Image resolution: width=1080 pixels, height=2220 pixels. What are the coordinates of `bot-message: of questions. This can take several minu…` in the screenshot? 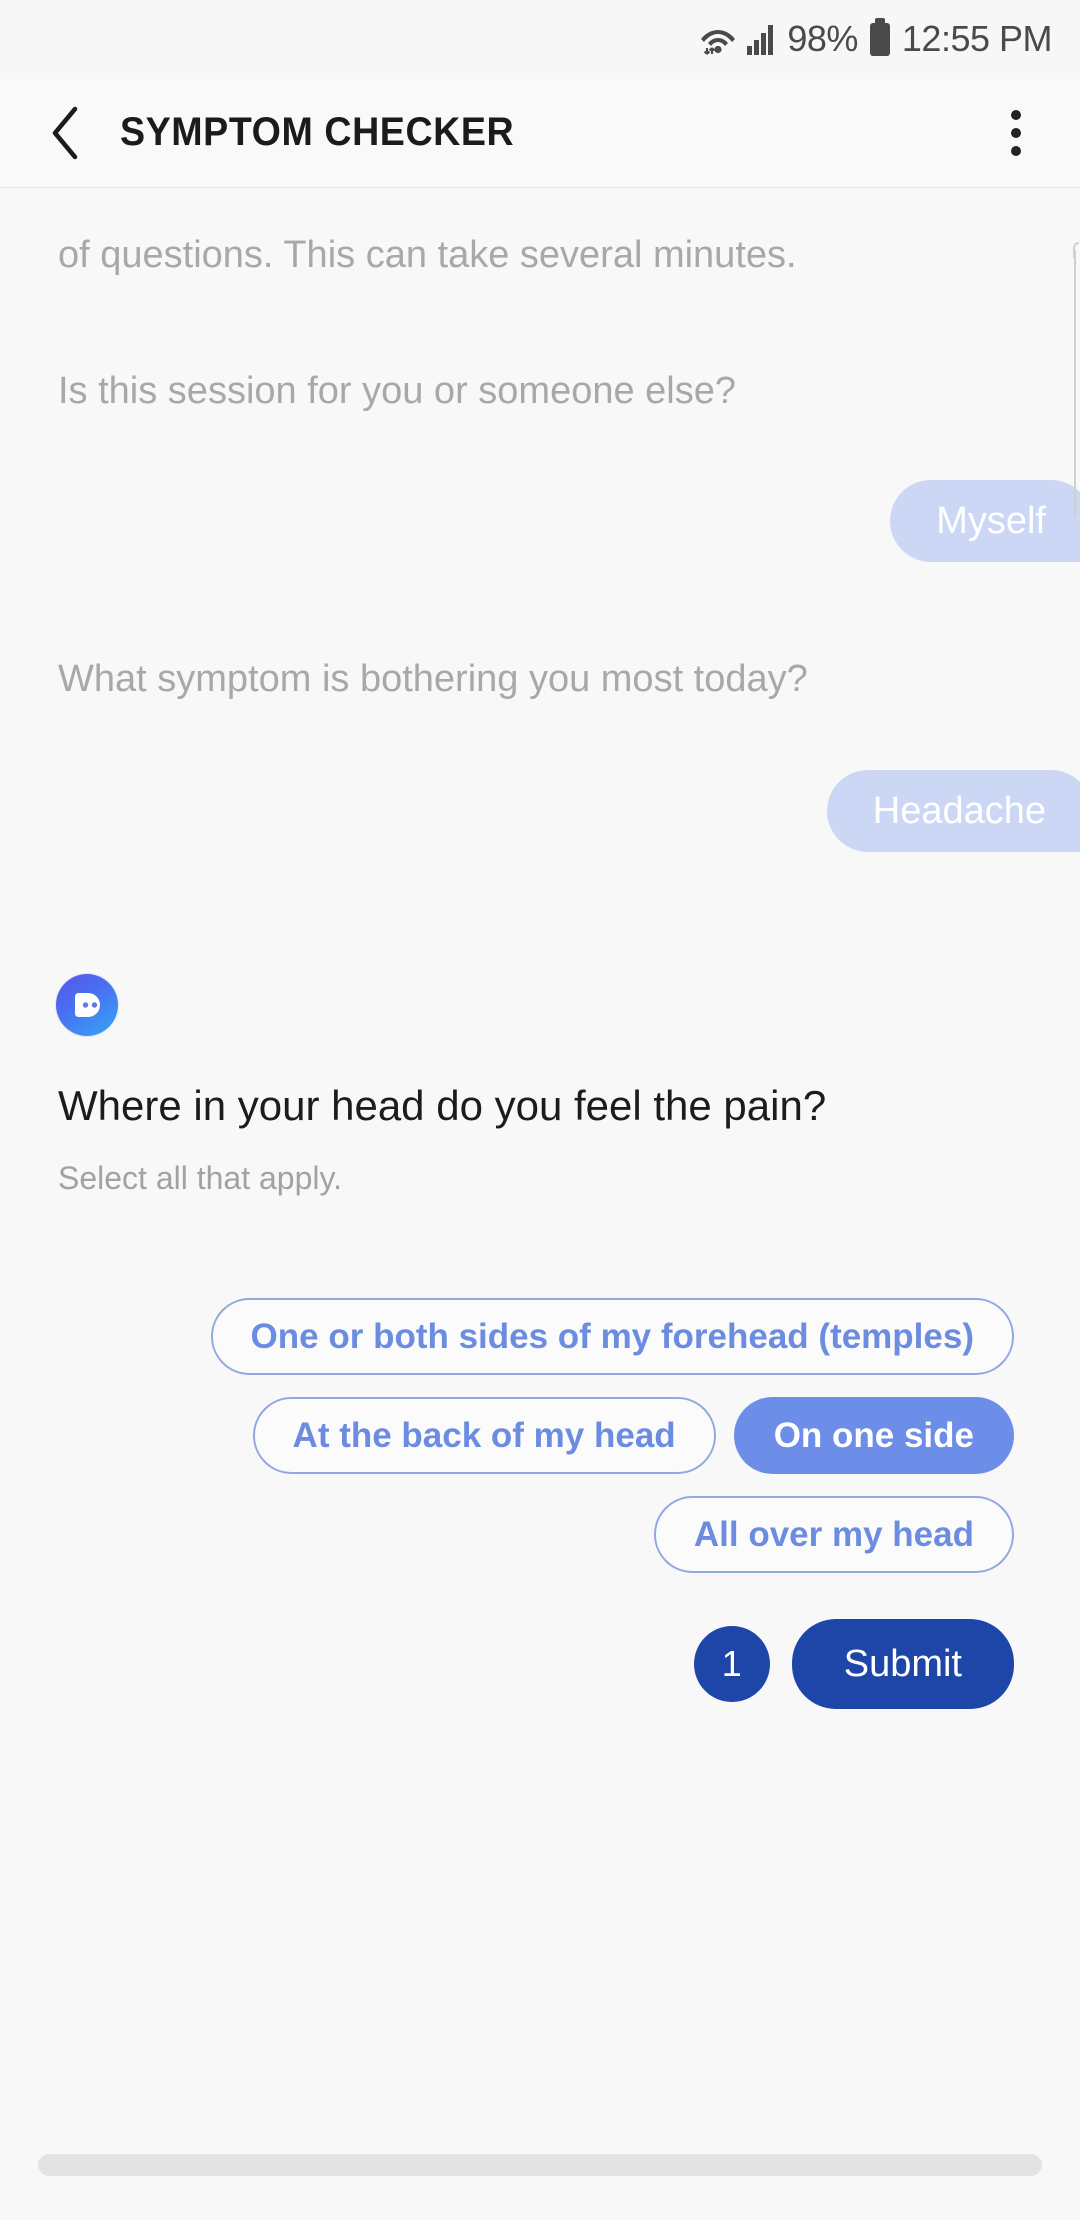 It's located at (427, 255).